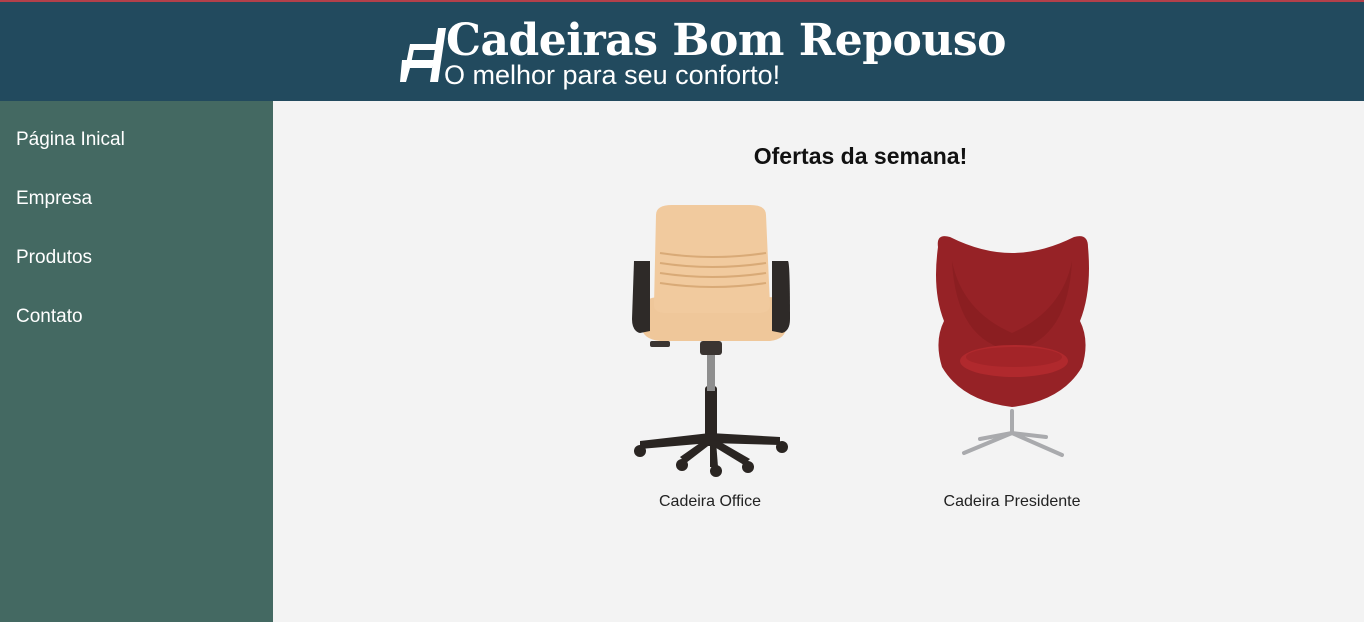  What do you see at coordinates (54, 199) in the screenshot?
I see `nav-link-empresa: Empresa` at bounding box center [54, 199].